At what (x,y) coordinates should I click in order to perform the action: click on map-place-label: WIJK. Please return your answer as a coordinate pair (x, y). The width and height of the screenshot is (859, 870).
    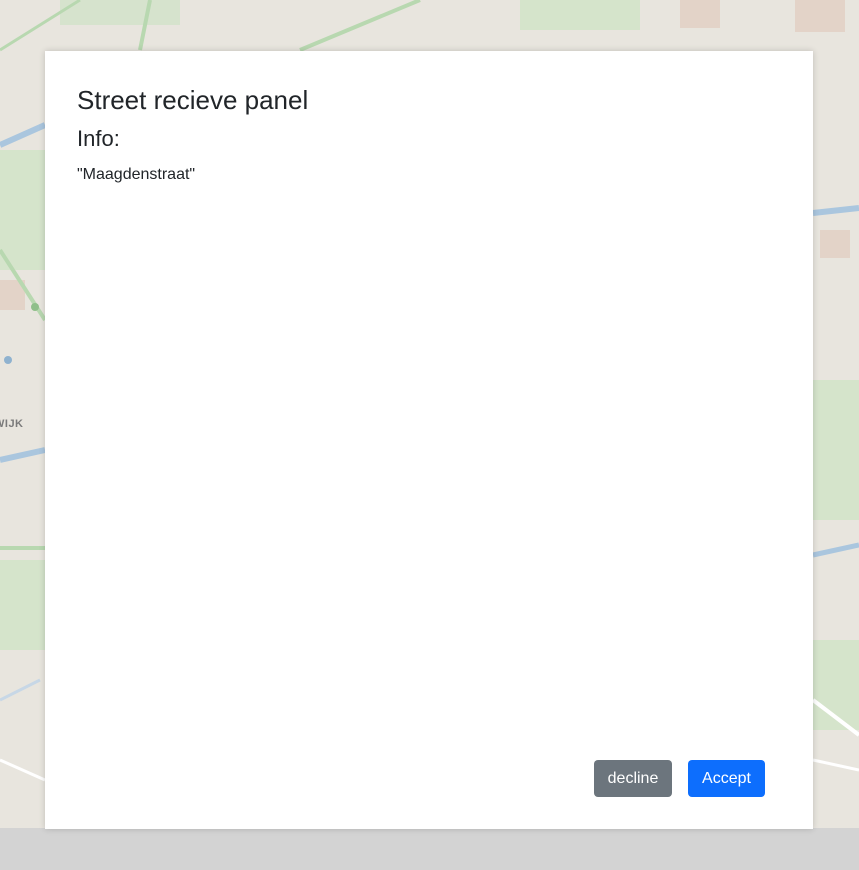
    Looking at the image, I should click on (12, 424).